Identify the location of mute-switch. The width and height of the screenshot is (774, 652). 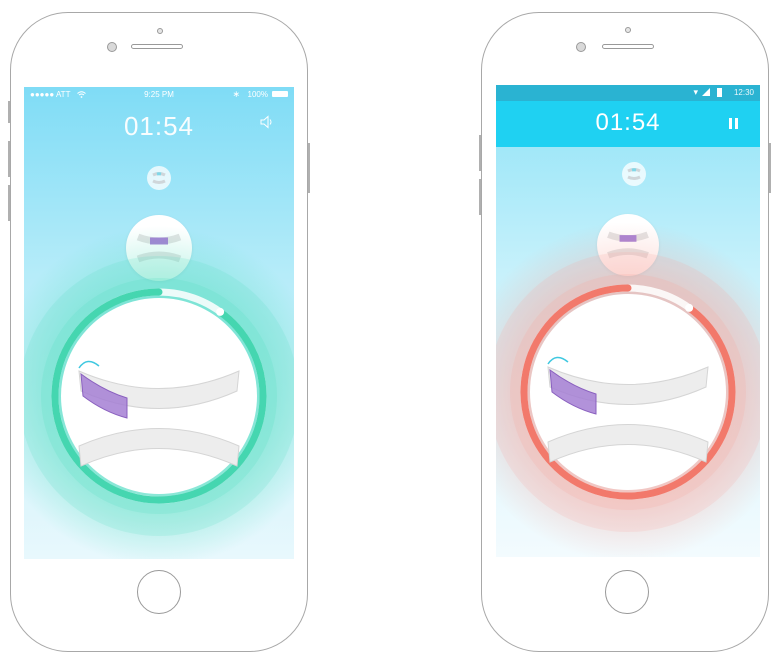
(9, 112).